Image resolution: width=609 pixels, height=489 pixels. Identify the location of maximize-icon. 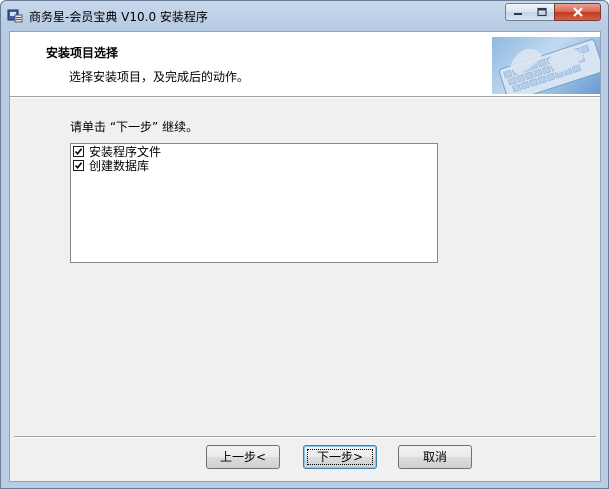
(542, 12).